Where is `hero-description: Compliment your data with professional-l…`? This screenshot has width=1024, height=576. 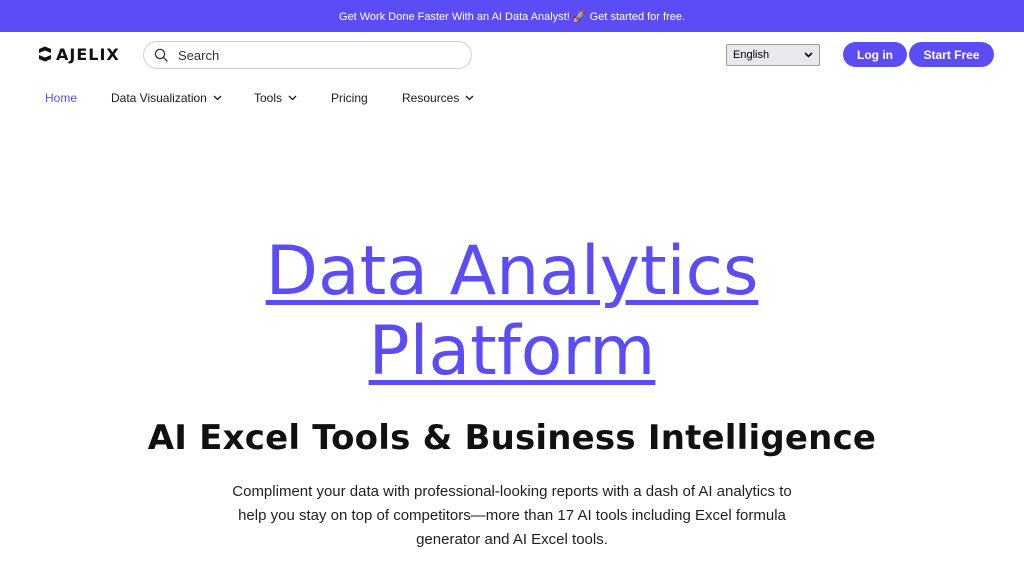 hero-description: Compliment your data with professional-l… is located at coordinates (512, 515).